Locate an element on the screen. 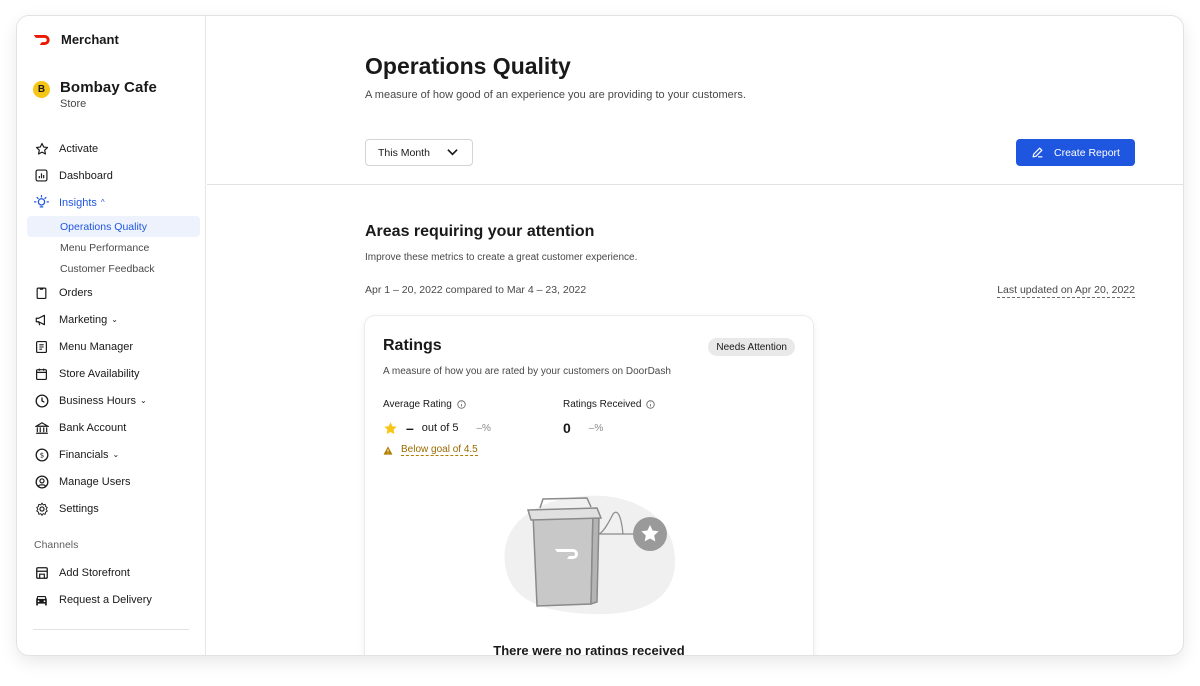 The image size is (1200, 686). create-report-label: Create Report is located at coordinates (1087, 152).